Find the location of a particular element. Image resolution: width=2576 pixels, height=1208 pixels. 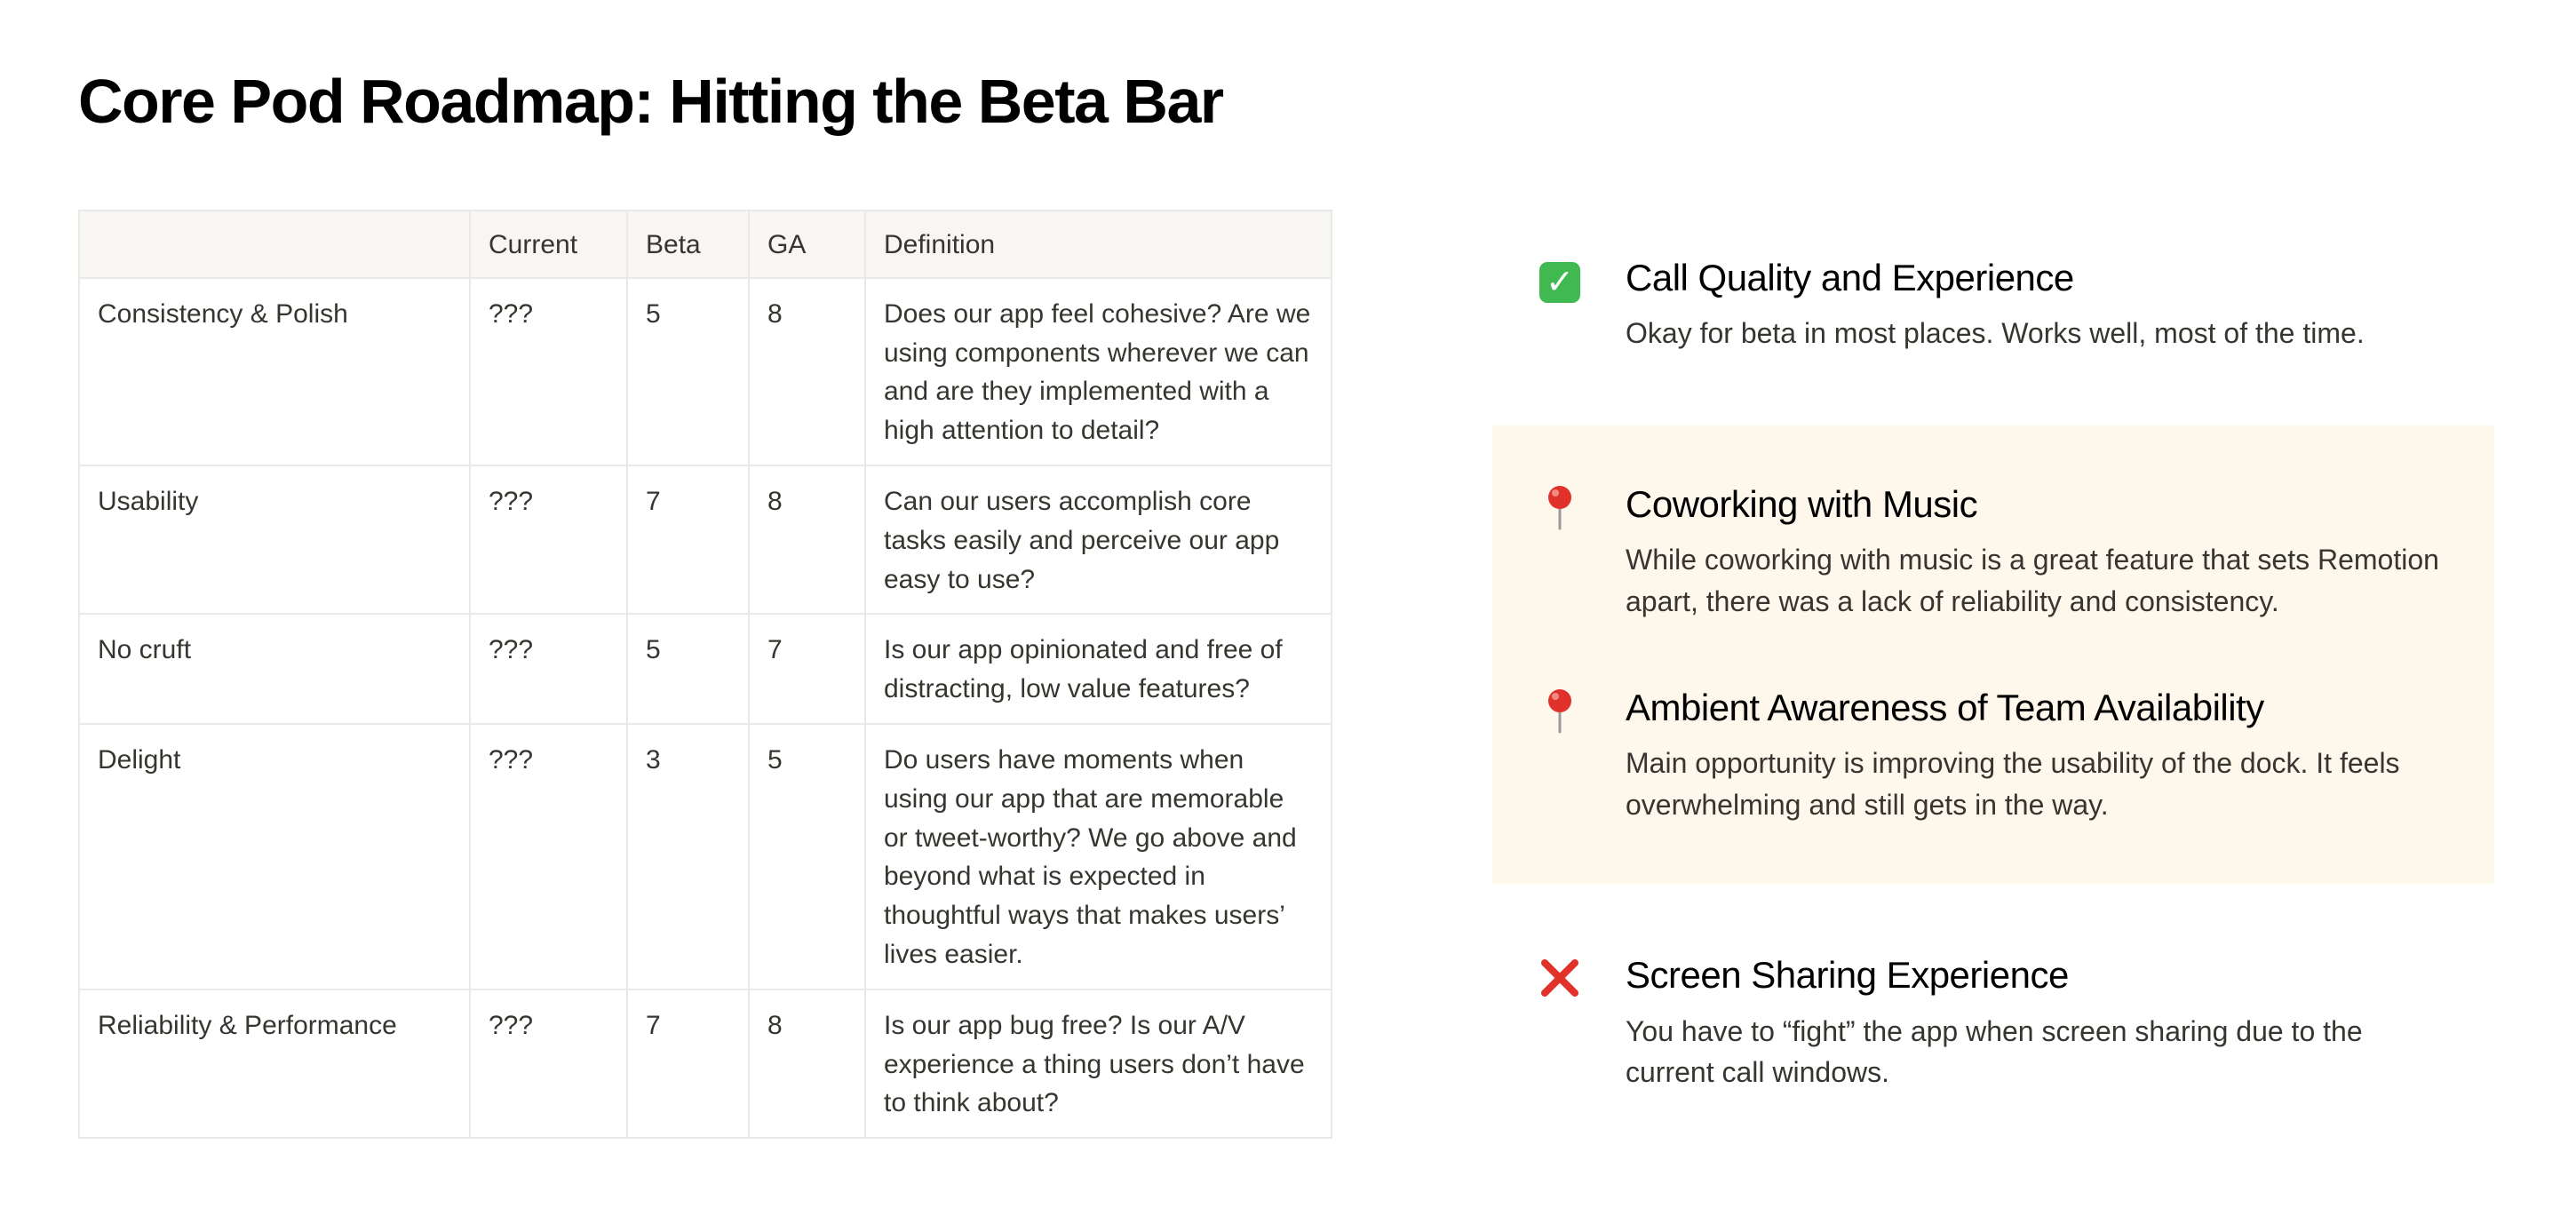

status-item-title: Coworking with Music is located at coordinates (1802, 503).